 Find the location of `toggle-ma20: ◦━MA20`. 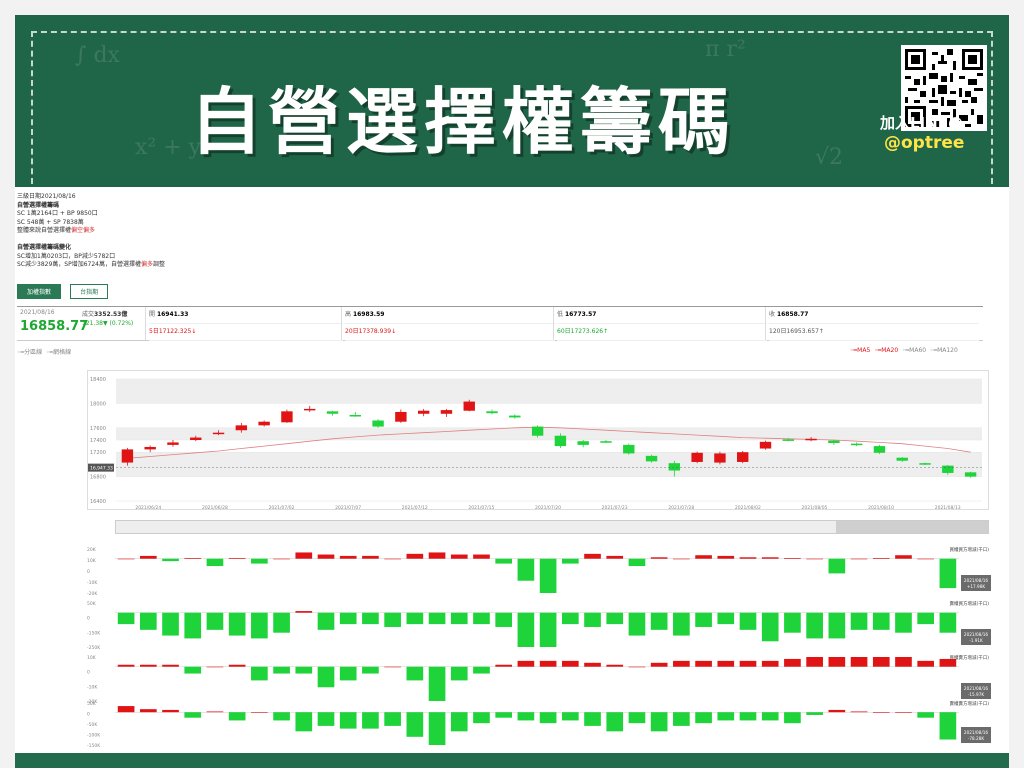

toggle-ma20: ◦━MA20 is located at coordinates (886, 350).